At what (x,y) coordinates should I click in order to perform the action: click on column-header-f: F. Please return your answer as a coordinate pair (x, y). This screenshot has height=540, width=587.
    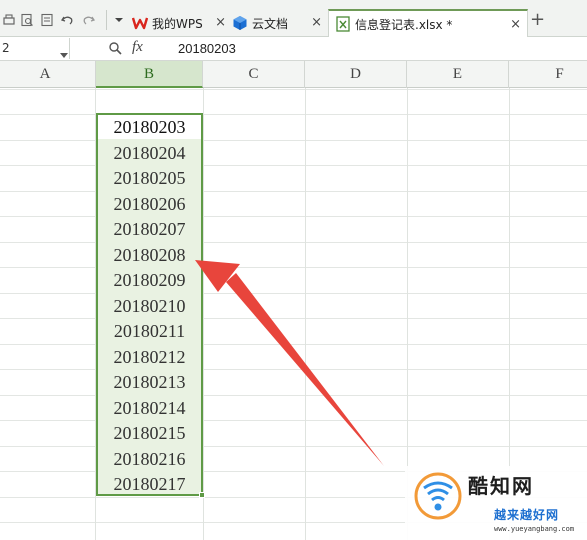
    Looking at the image, I should click on (548, 74).